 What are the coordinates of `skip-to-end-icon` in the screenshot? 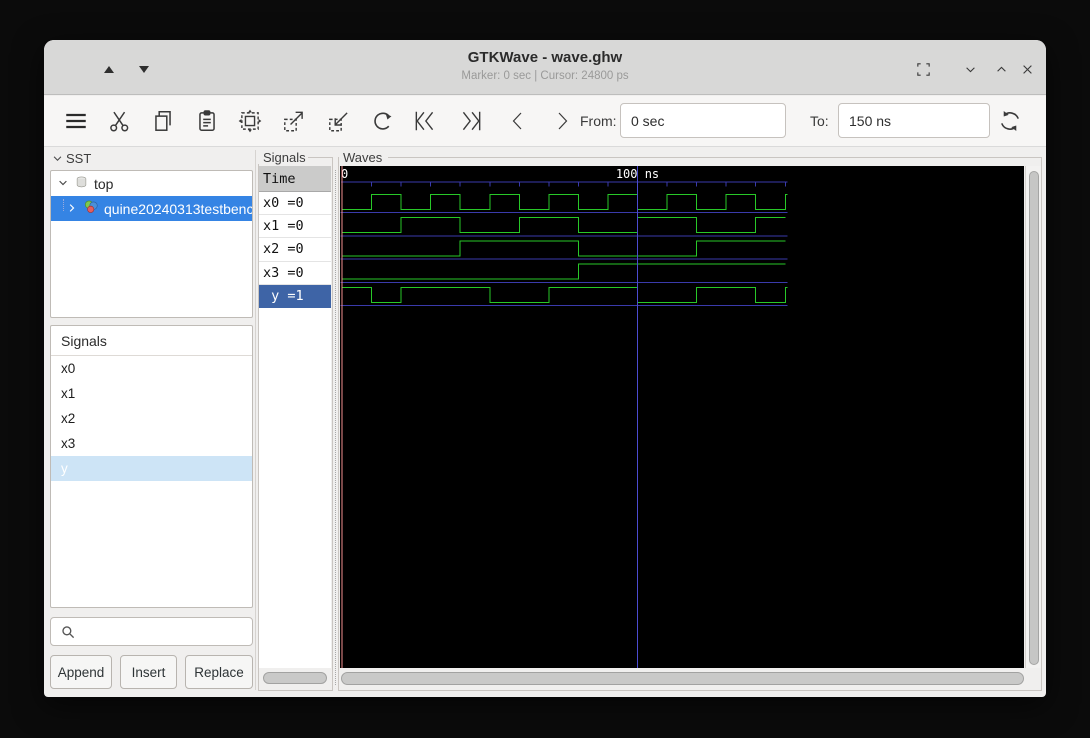 It's located at (471, 121).